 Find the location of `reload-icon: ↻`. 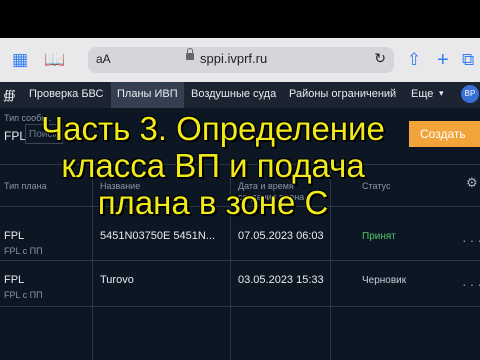

reload-icon: ↻ is located at coordinates (380, 58).